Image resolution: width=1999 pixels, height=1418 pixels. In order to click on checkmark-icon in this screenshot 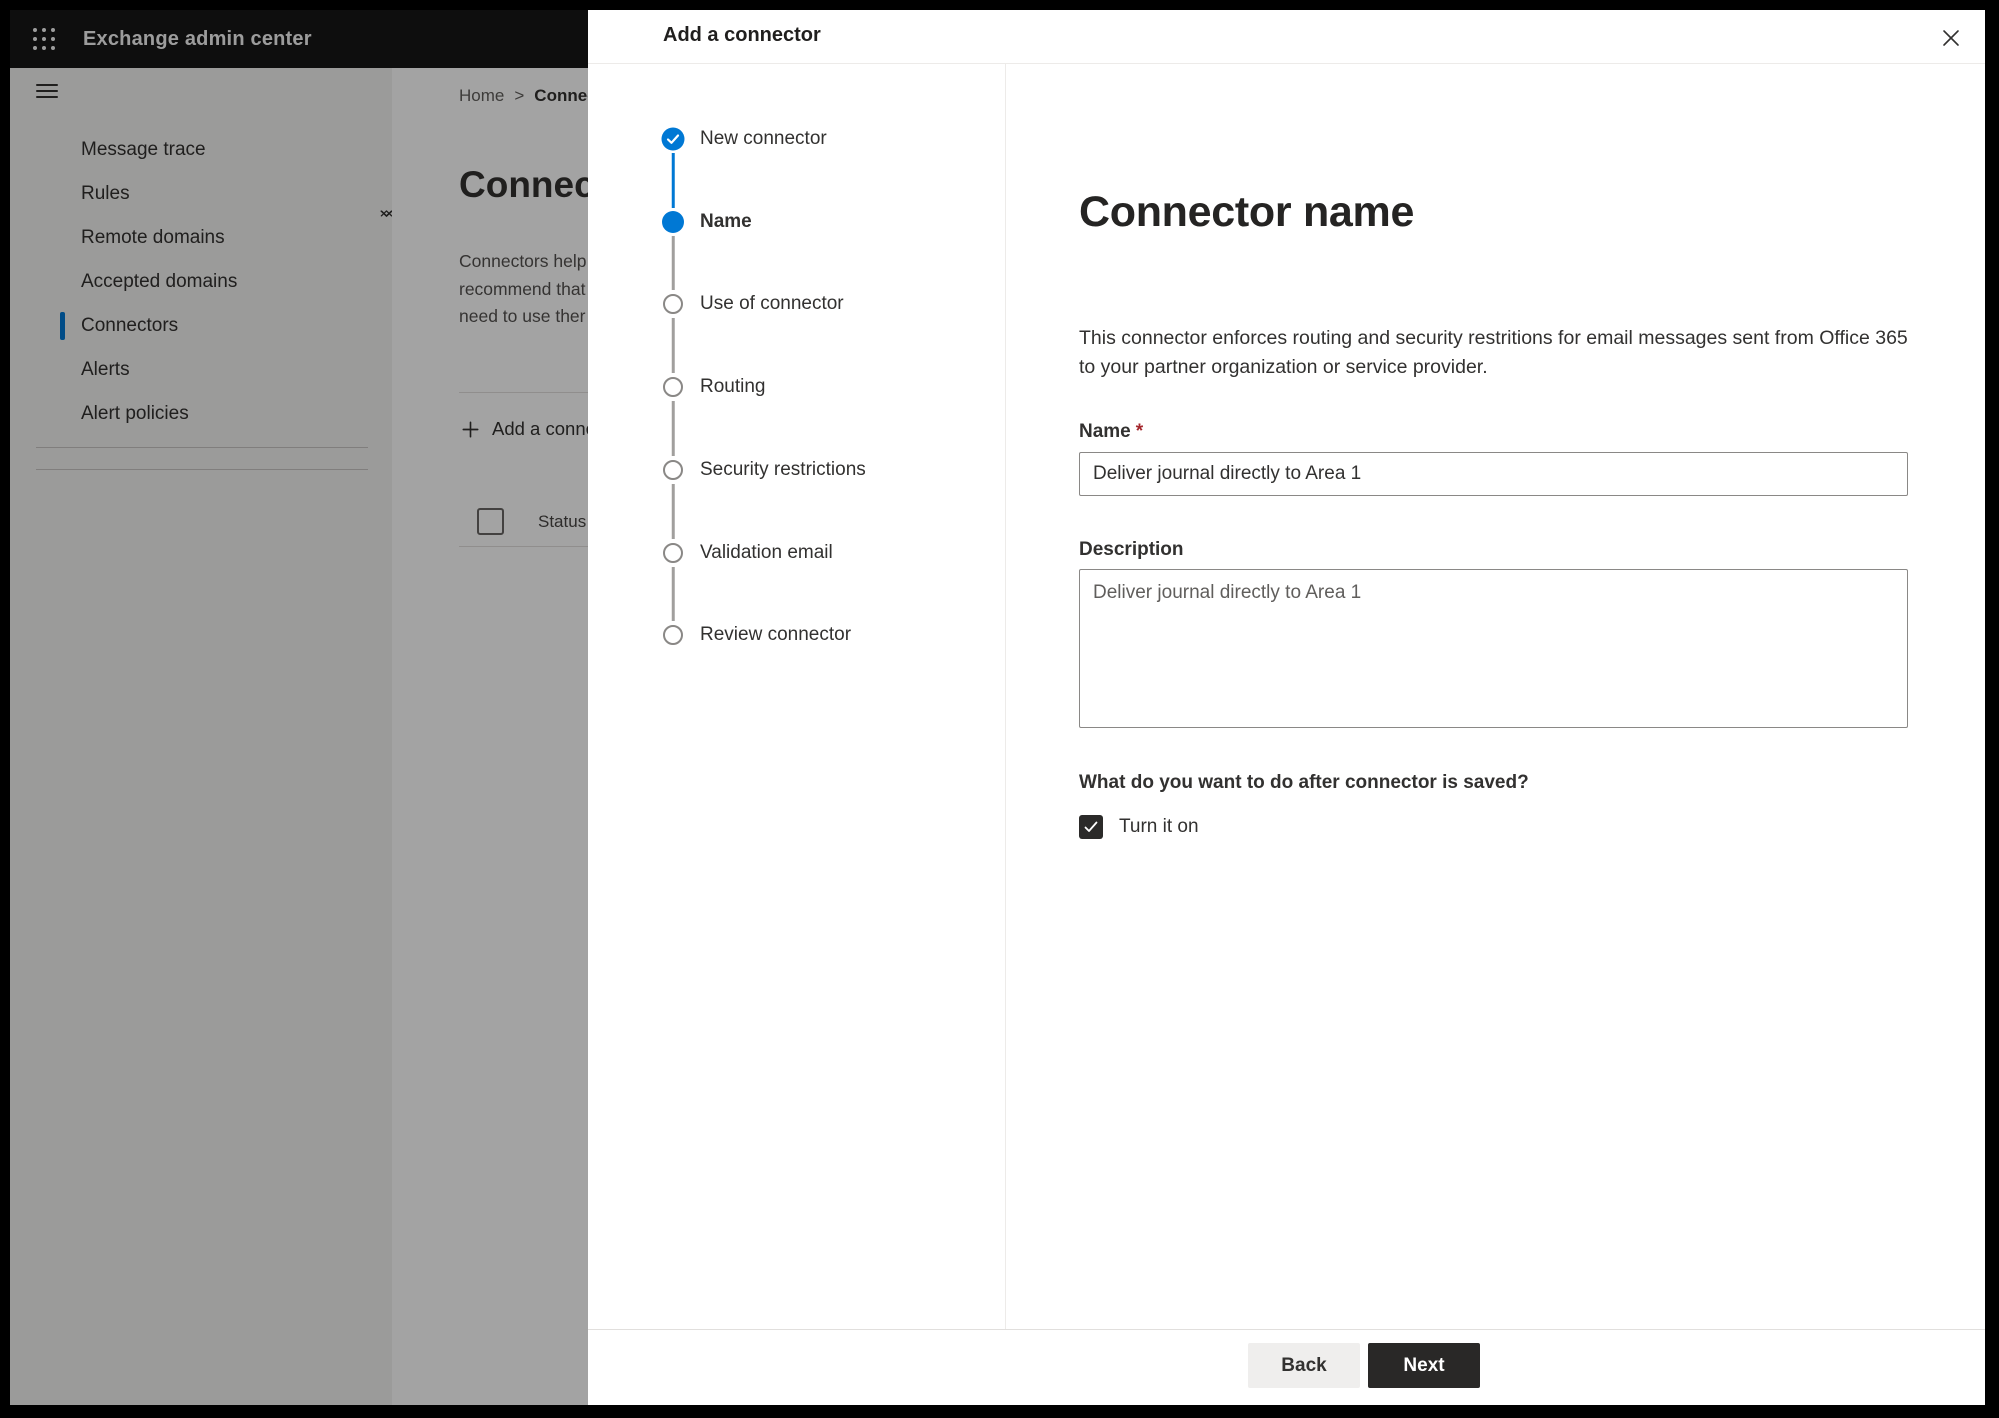, I will do `click(1091, 826)`.